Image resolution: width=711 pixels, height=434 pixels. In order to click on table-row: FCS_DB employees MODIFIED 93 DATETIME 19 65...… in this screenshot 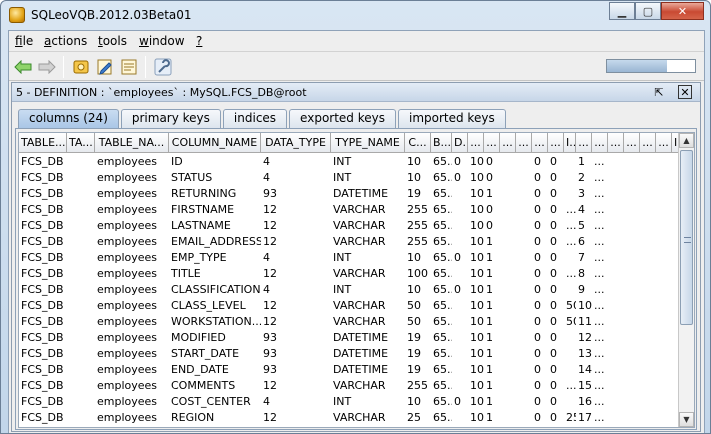, I will do `click(349, 338)`.